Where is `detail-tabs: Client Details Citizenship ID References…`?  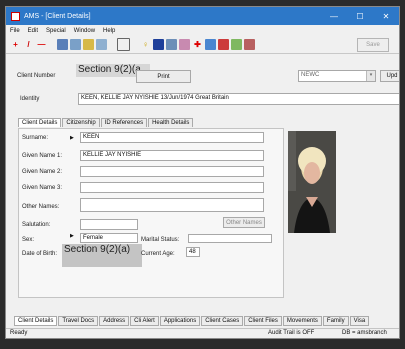
detail-tabs: Client Details Citizenship ID References… is located at coordinates (106, 122).